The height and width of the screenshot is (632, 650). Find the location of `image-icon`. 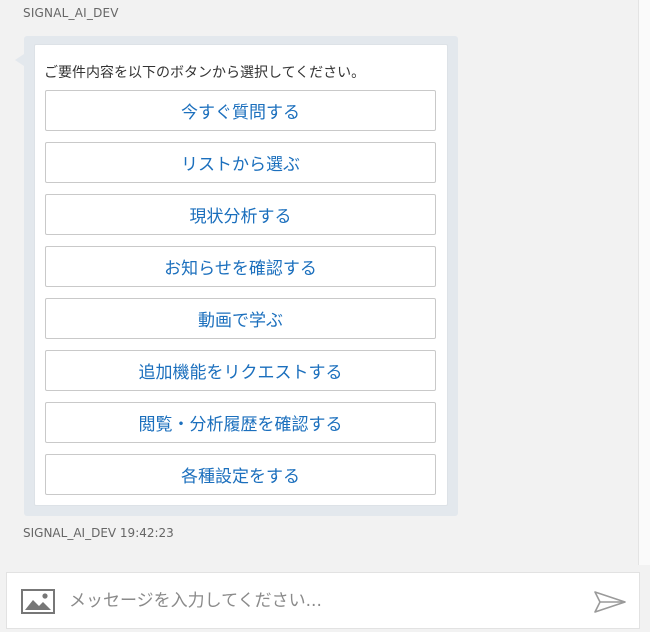

image-icon is located at coordinates (38, 601).